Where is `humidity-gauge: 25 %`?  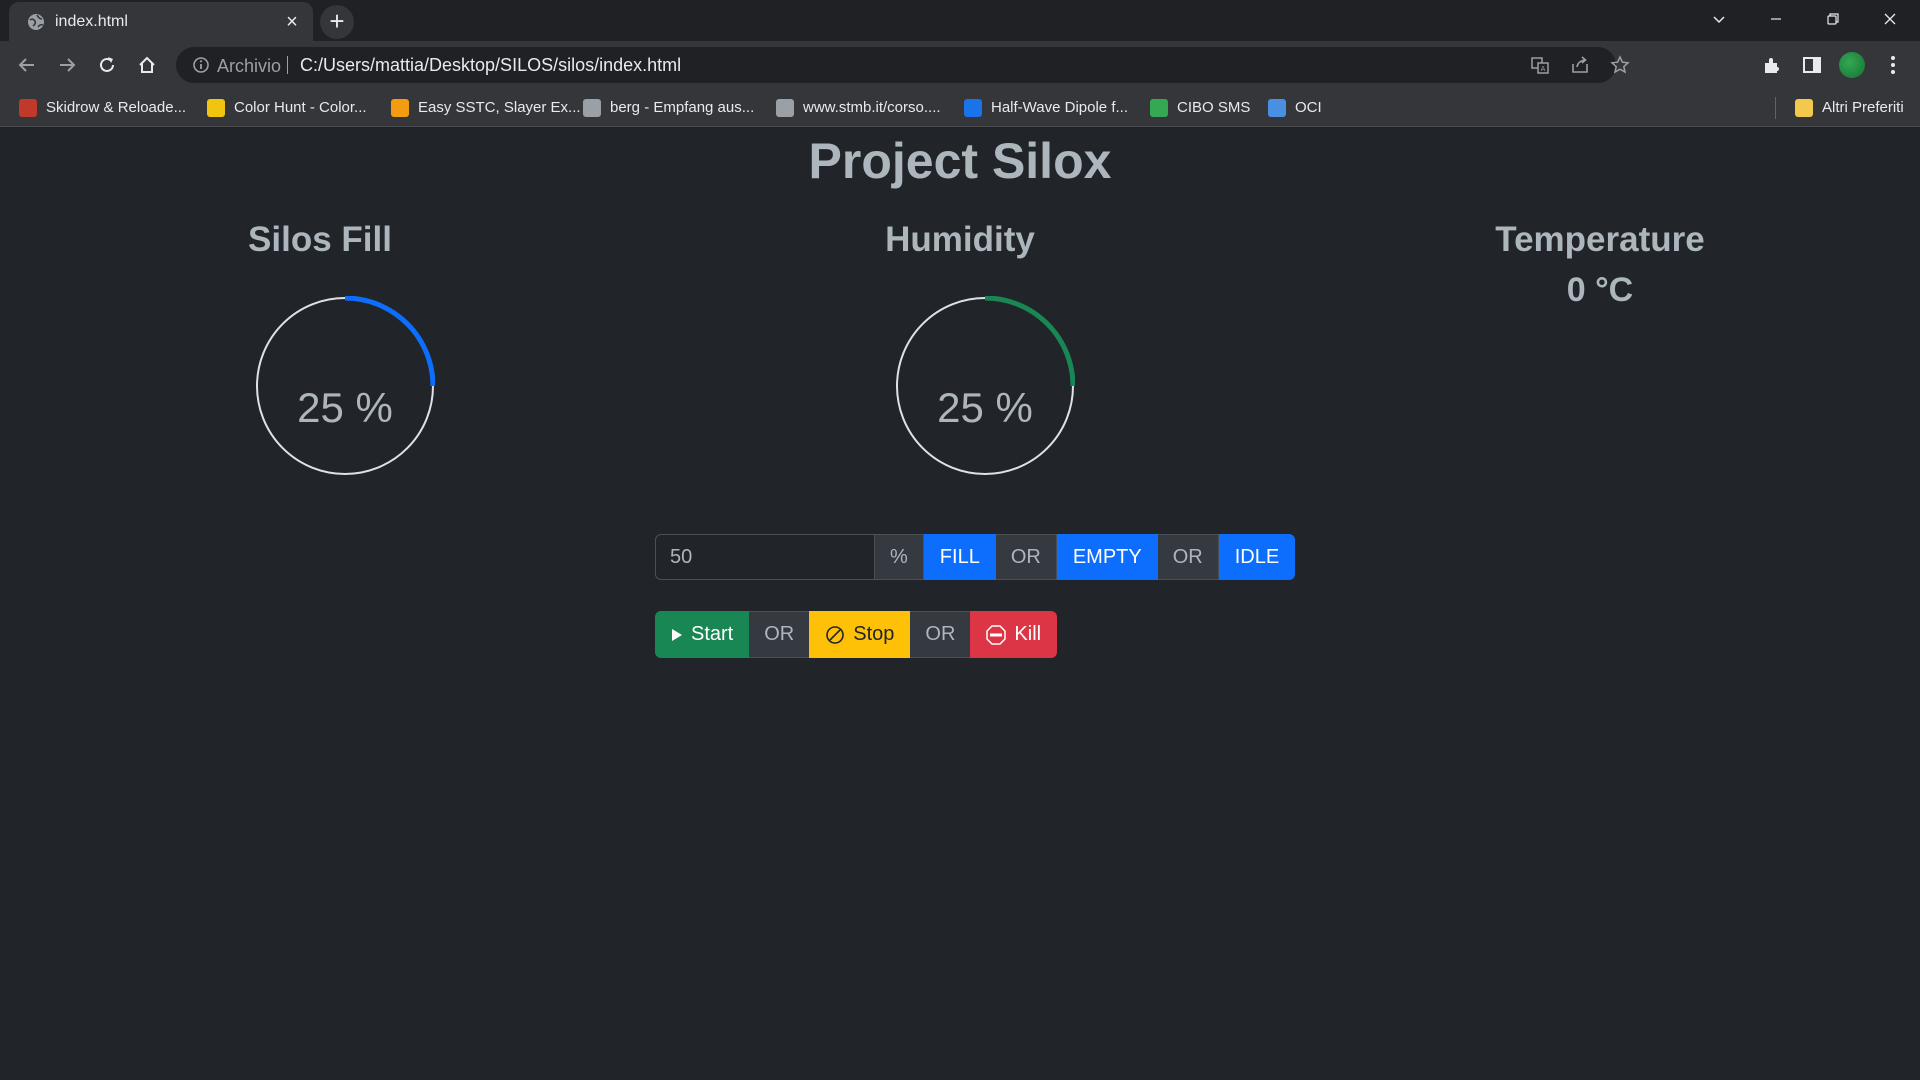 humidity-gauge: 25 % is located at coordinates (985, 385).